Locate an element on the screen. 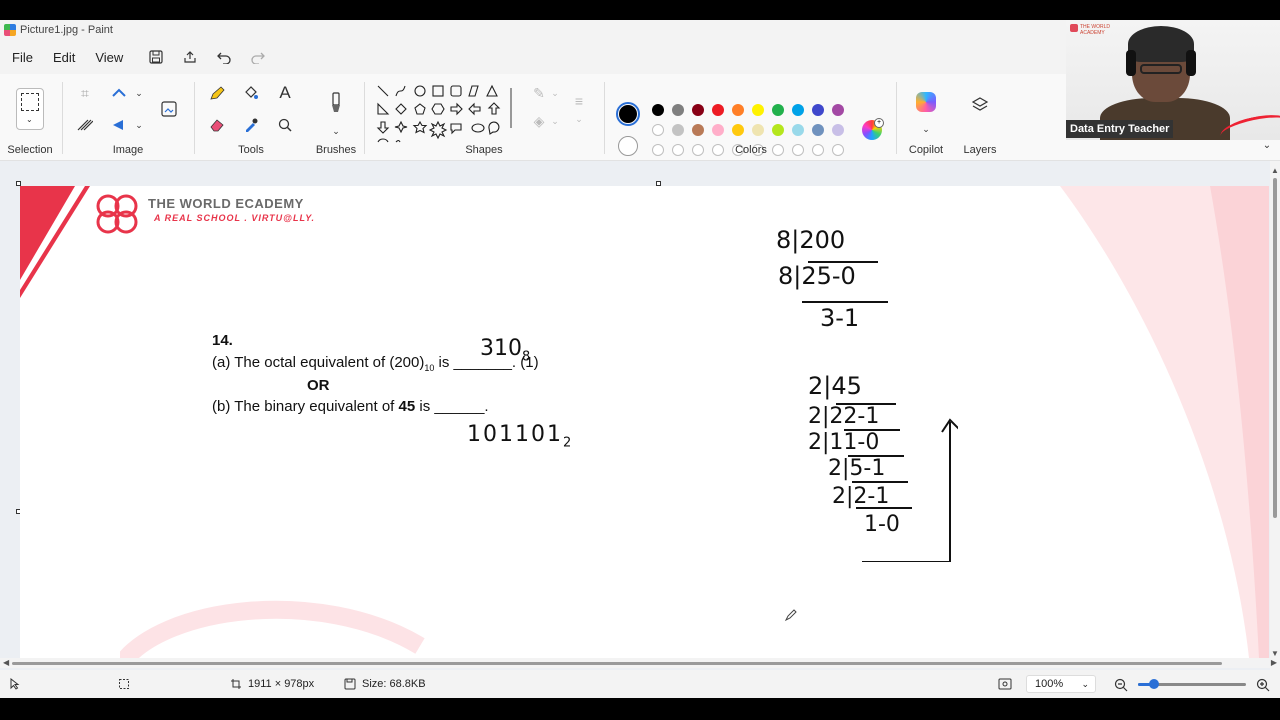  selection-label: Selection is located at coordinates (30, 150).